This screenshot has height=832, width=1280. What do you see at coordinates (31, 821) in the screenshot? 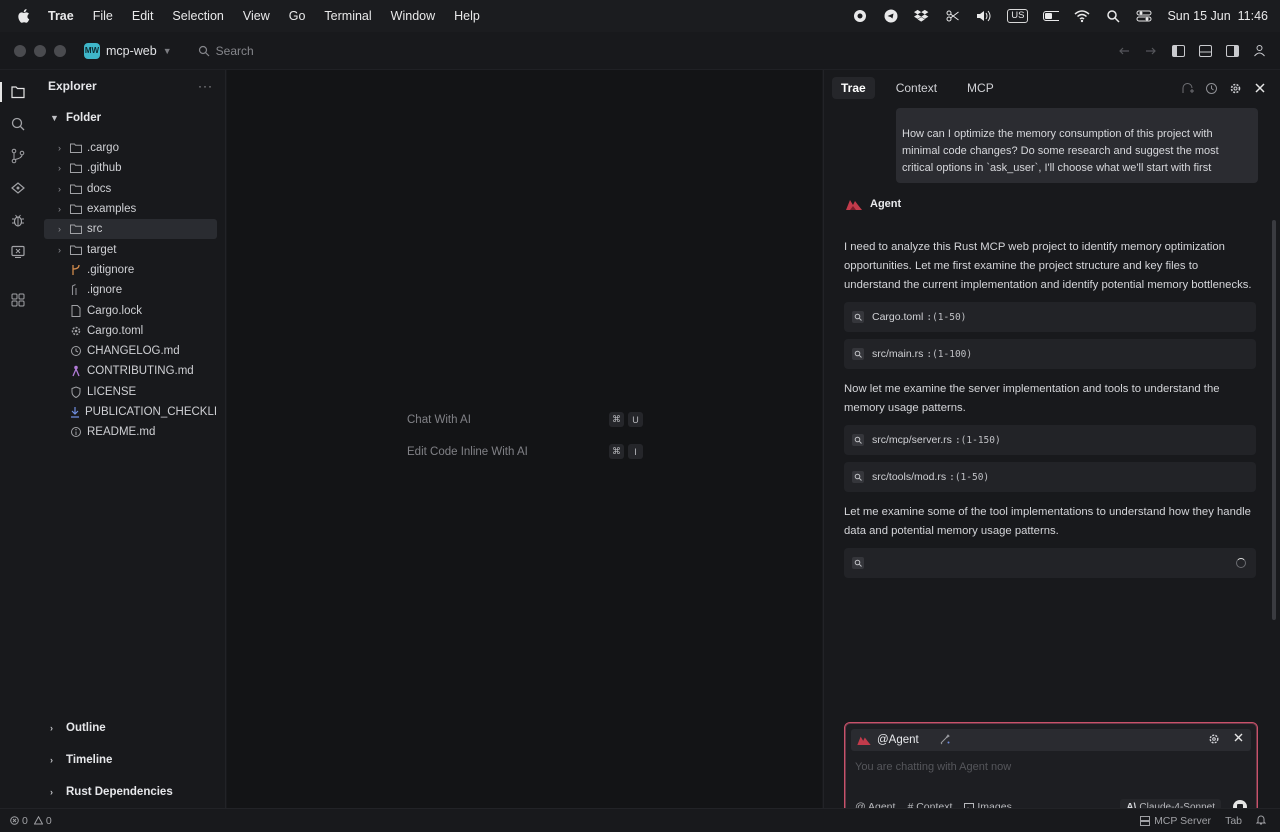
I see `problems-indicator: 0 0` at bounding box center [31, 821].